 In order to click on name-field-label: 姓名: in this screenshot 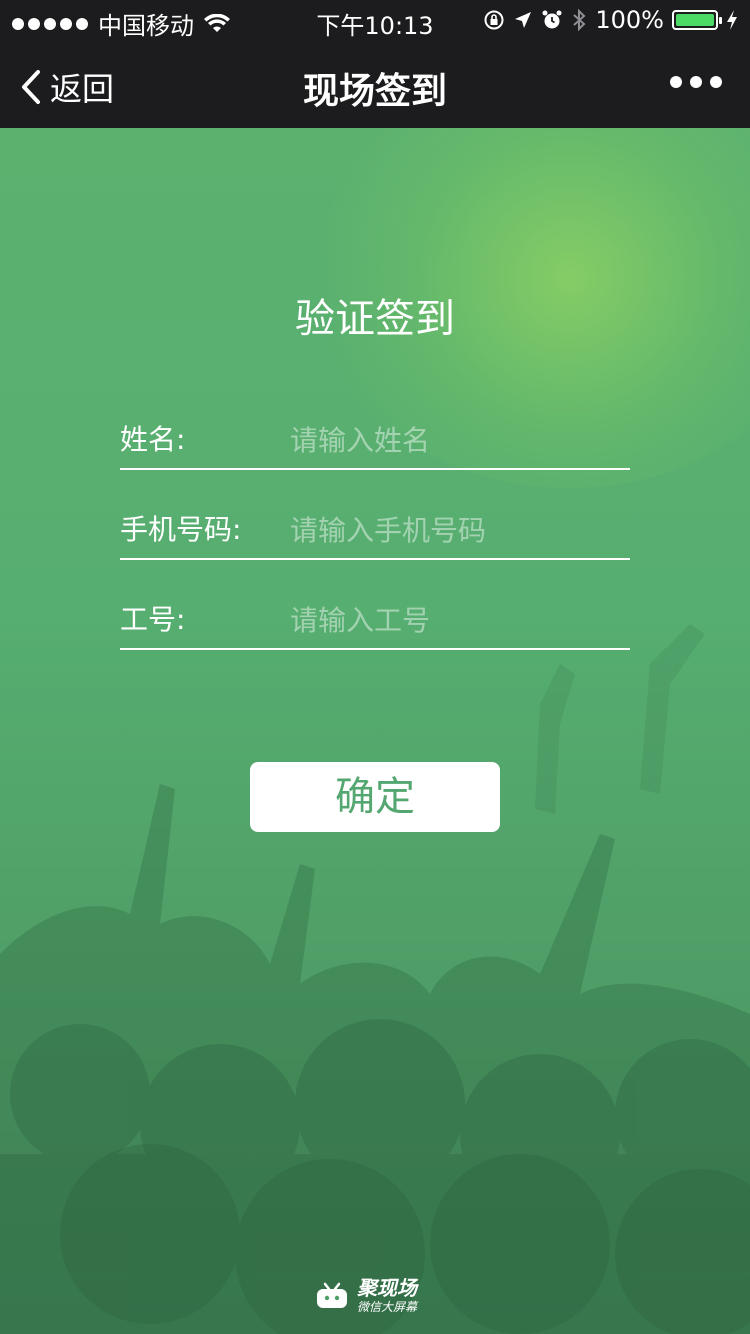, I will do `click(153, 439)`.